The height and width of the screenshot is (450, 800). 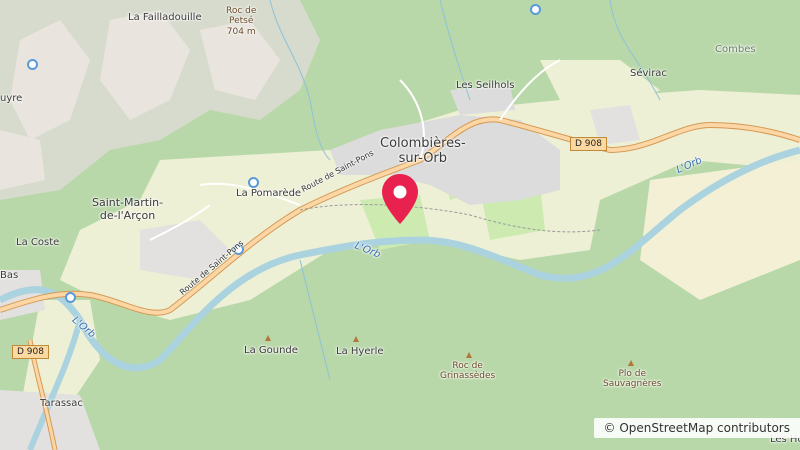 I want to click on label-la-hyerle: La Hyerle, so click(x=360, y=351).